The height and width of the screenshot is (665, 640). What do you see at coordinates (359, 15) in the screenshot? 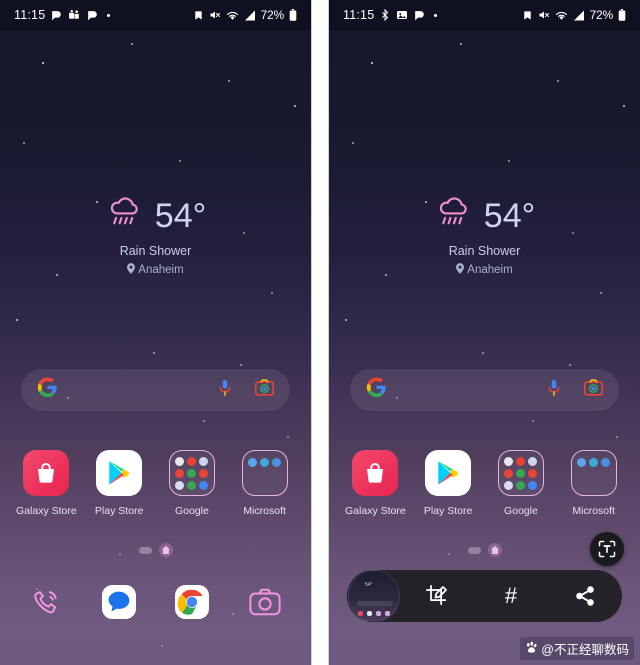
I see `status-bar-clock: 11:15` at bounding box center [359, 15].